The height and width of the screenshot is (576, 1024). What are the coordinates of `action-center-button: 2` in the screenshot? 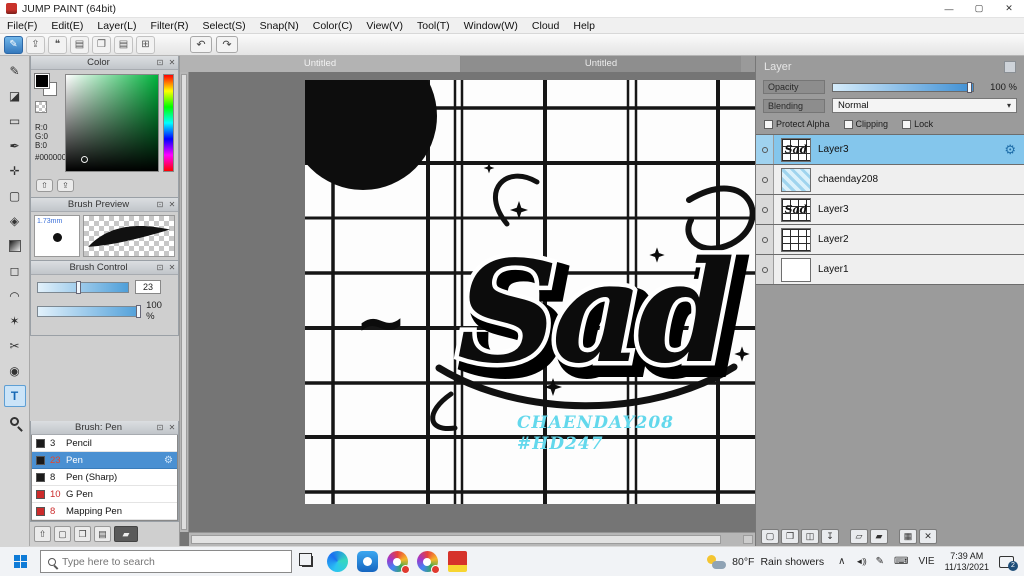 It's located at (1008, 563).